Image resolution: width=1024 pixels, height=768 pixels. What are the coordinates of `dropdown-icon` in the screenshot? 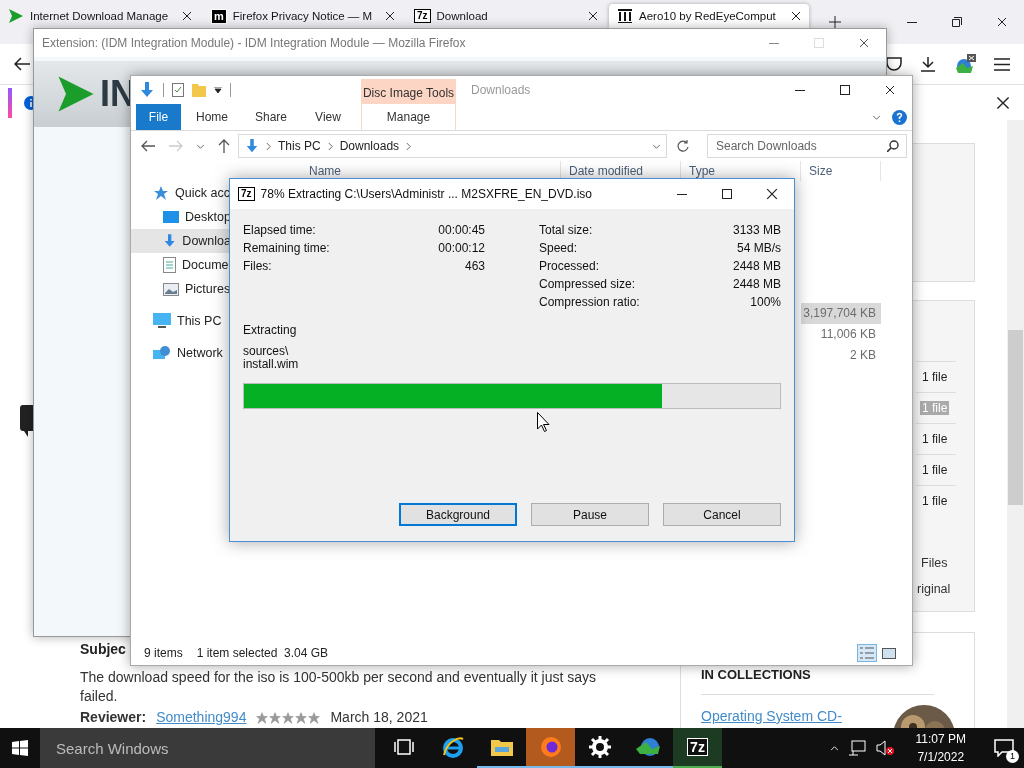 It's located at (218, 90).